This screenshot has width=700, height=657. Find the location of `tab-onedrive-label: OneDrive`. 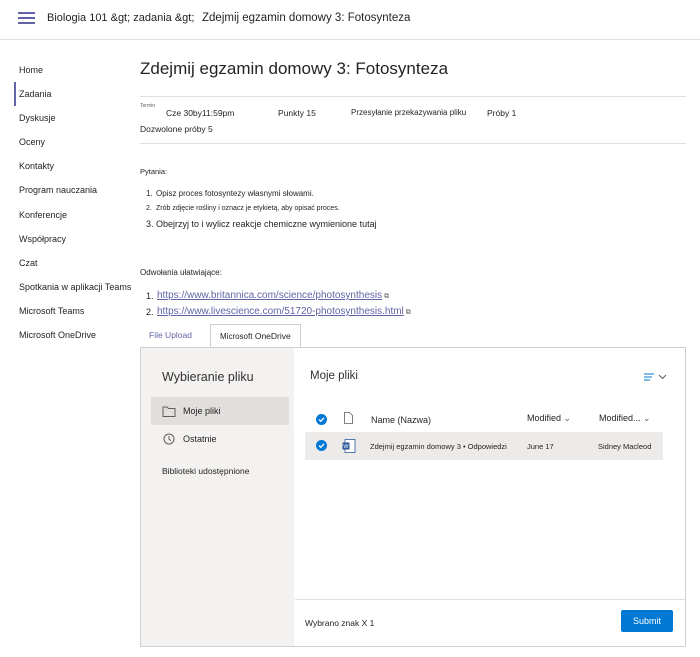

tab-onedrive-label: OneDrive is located at coordinates (272, 336).